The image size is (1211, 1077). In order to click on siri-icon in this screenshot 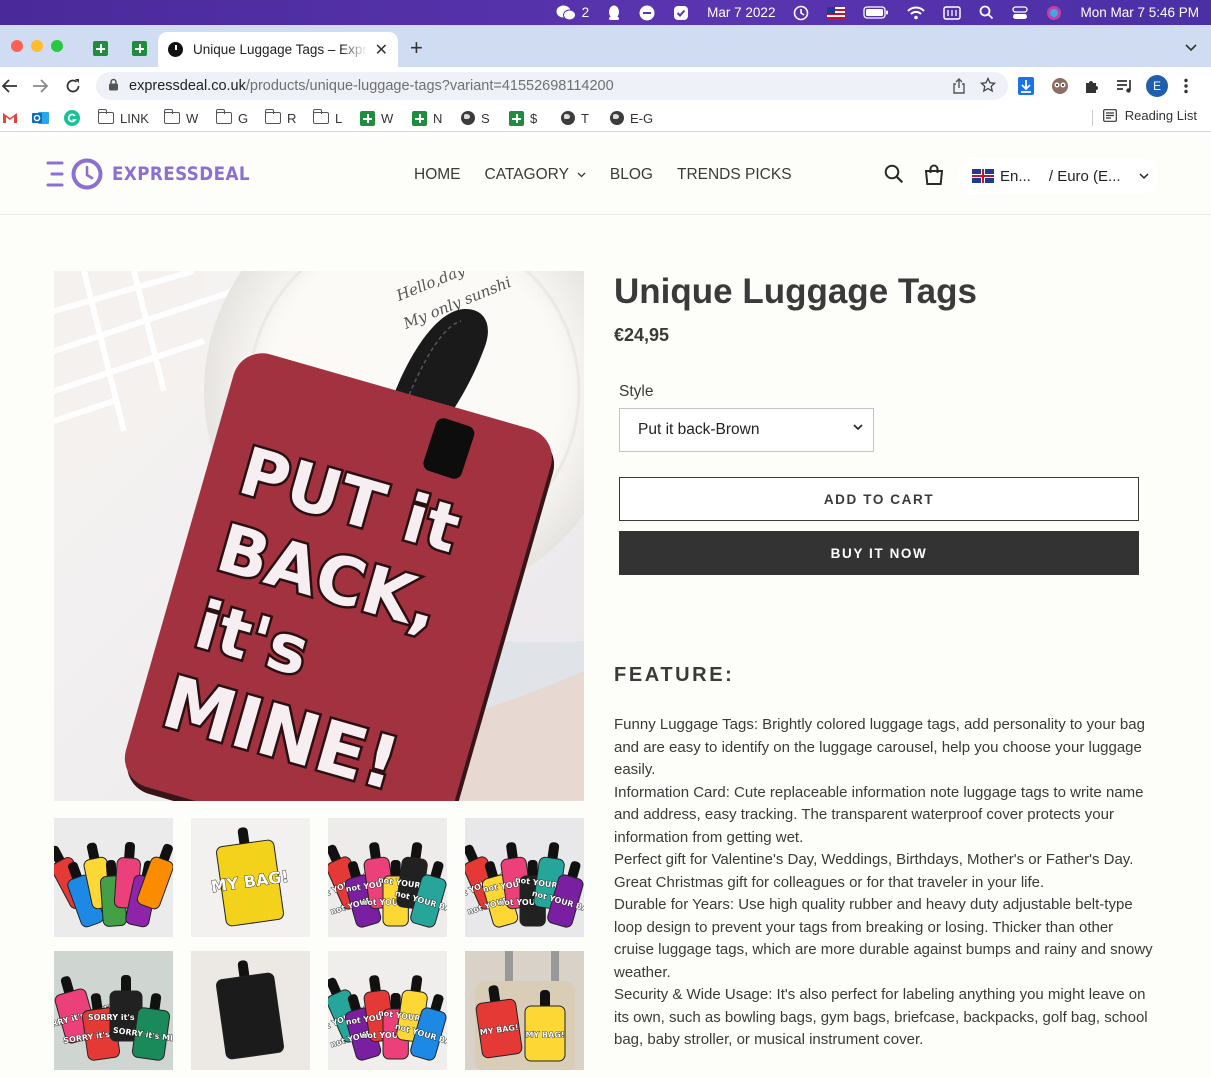, I will do `click(1054, 12)`.